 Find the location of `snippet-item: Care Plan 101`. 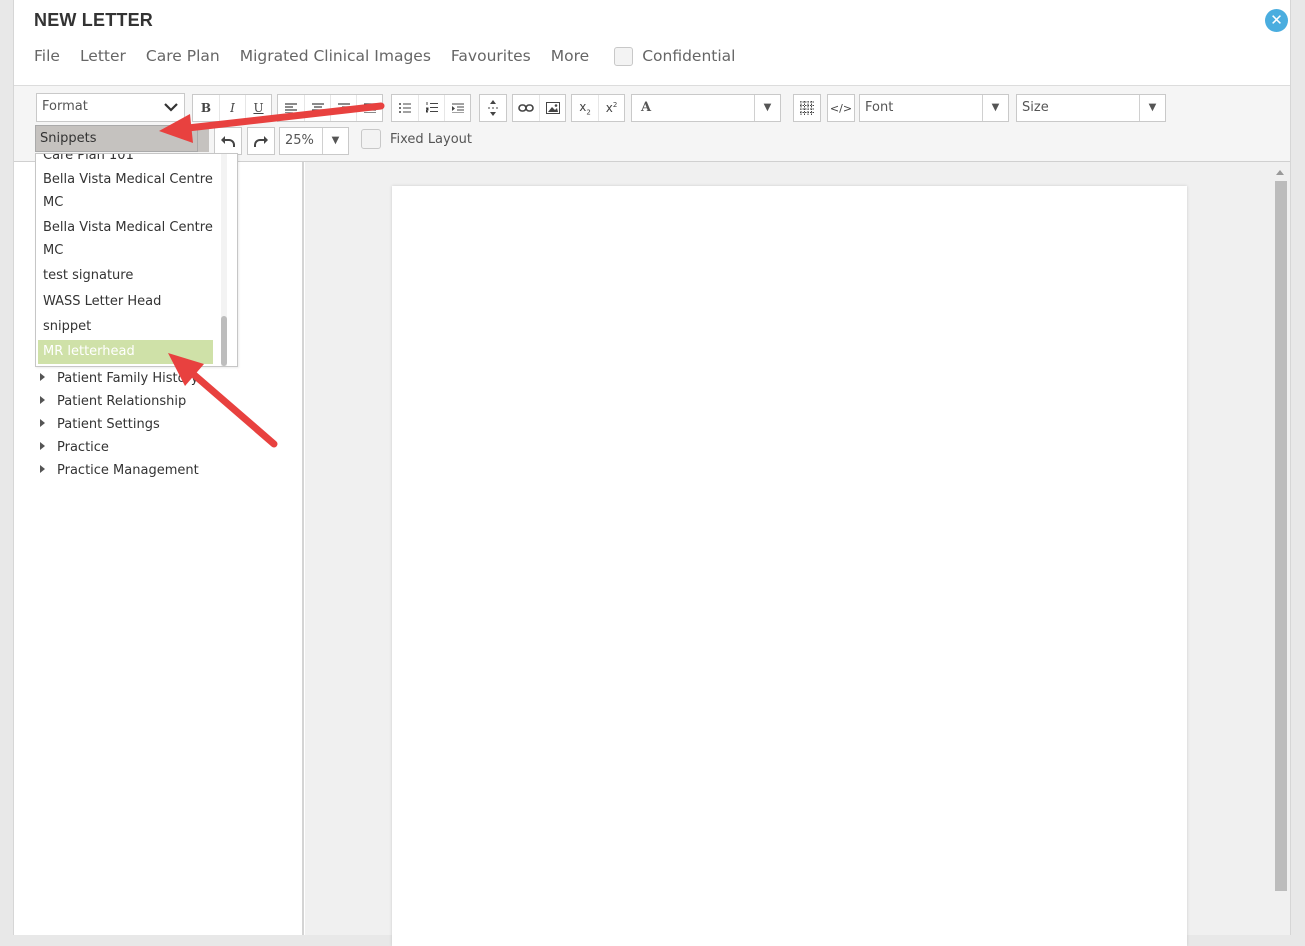

snippet-item: Care Plan 101 is located at coordinates (126, 161).